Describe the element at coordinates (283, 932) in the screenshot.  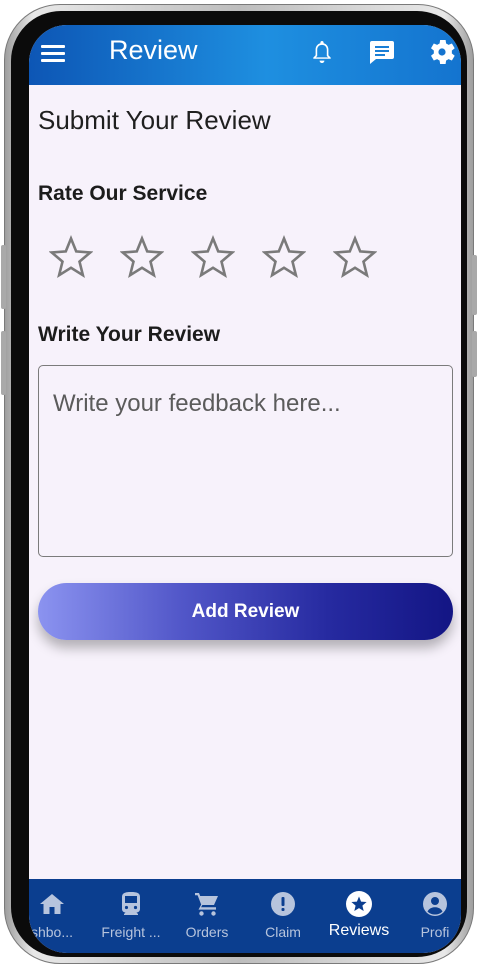
I see `nav-label: Claim` at that location.